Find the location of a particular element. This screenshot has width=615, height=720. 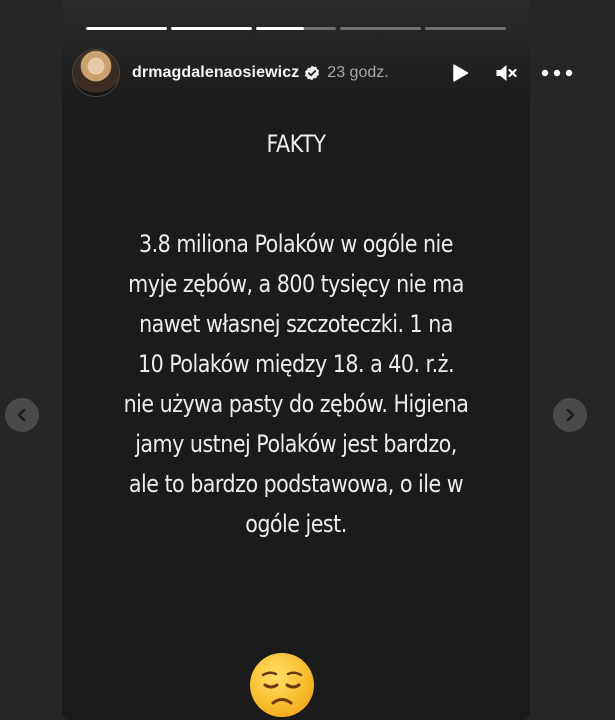

body-line: 10 Polaków między 18. a 40. r.ż. is located at coordinates (296, 364).